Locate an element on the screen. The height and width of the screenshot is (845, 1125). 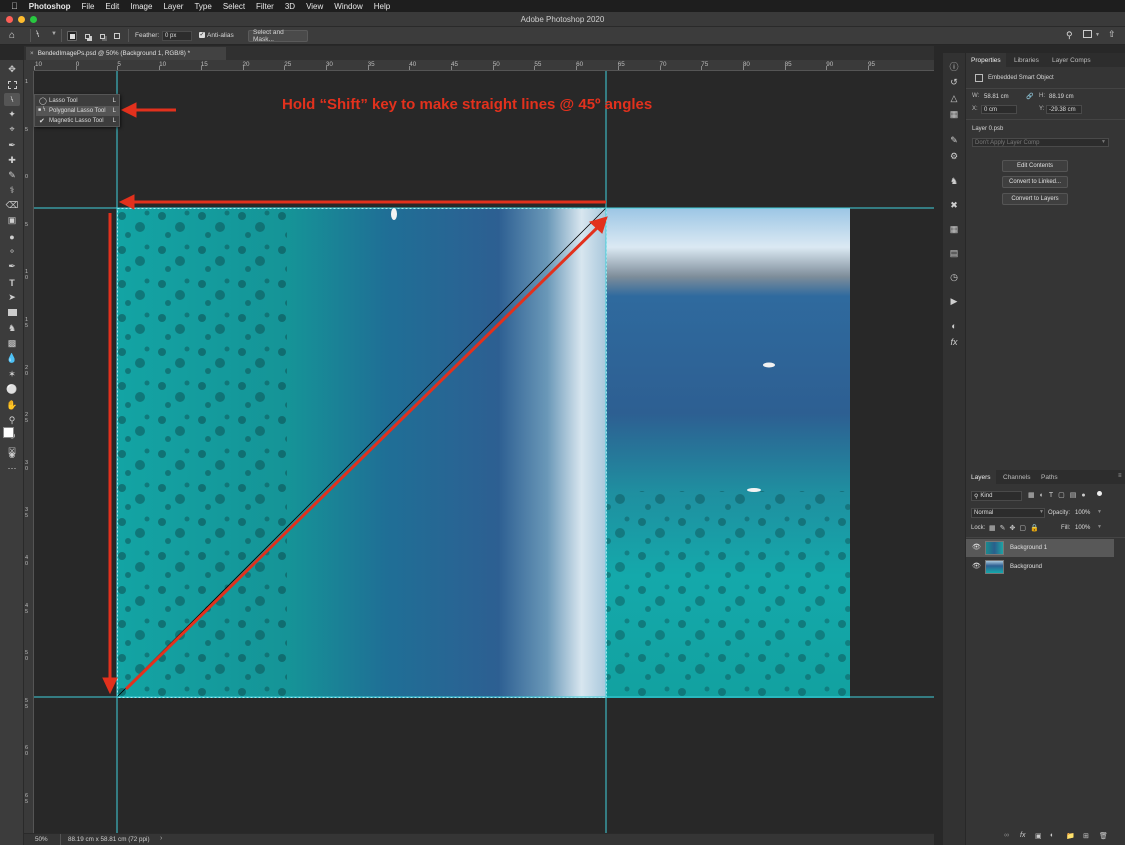
layer-row-background-1: 👁 Background 1 is located at coordinates (1040, 548).